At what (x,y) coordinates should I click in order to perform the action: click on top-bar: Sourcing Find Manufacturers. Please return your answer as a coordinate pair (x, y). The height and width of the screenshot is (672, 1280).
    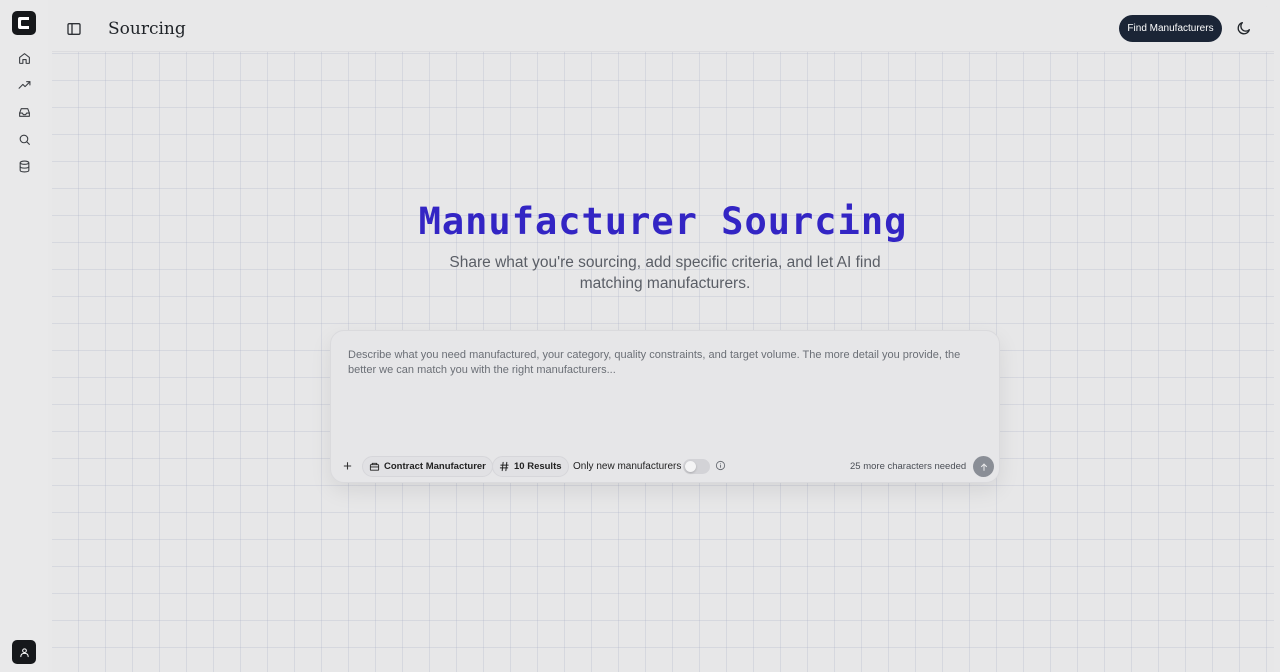
    Looking at the image, I should click on (663, 29).